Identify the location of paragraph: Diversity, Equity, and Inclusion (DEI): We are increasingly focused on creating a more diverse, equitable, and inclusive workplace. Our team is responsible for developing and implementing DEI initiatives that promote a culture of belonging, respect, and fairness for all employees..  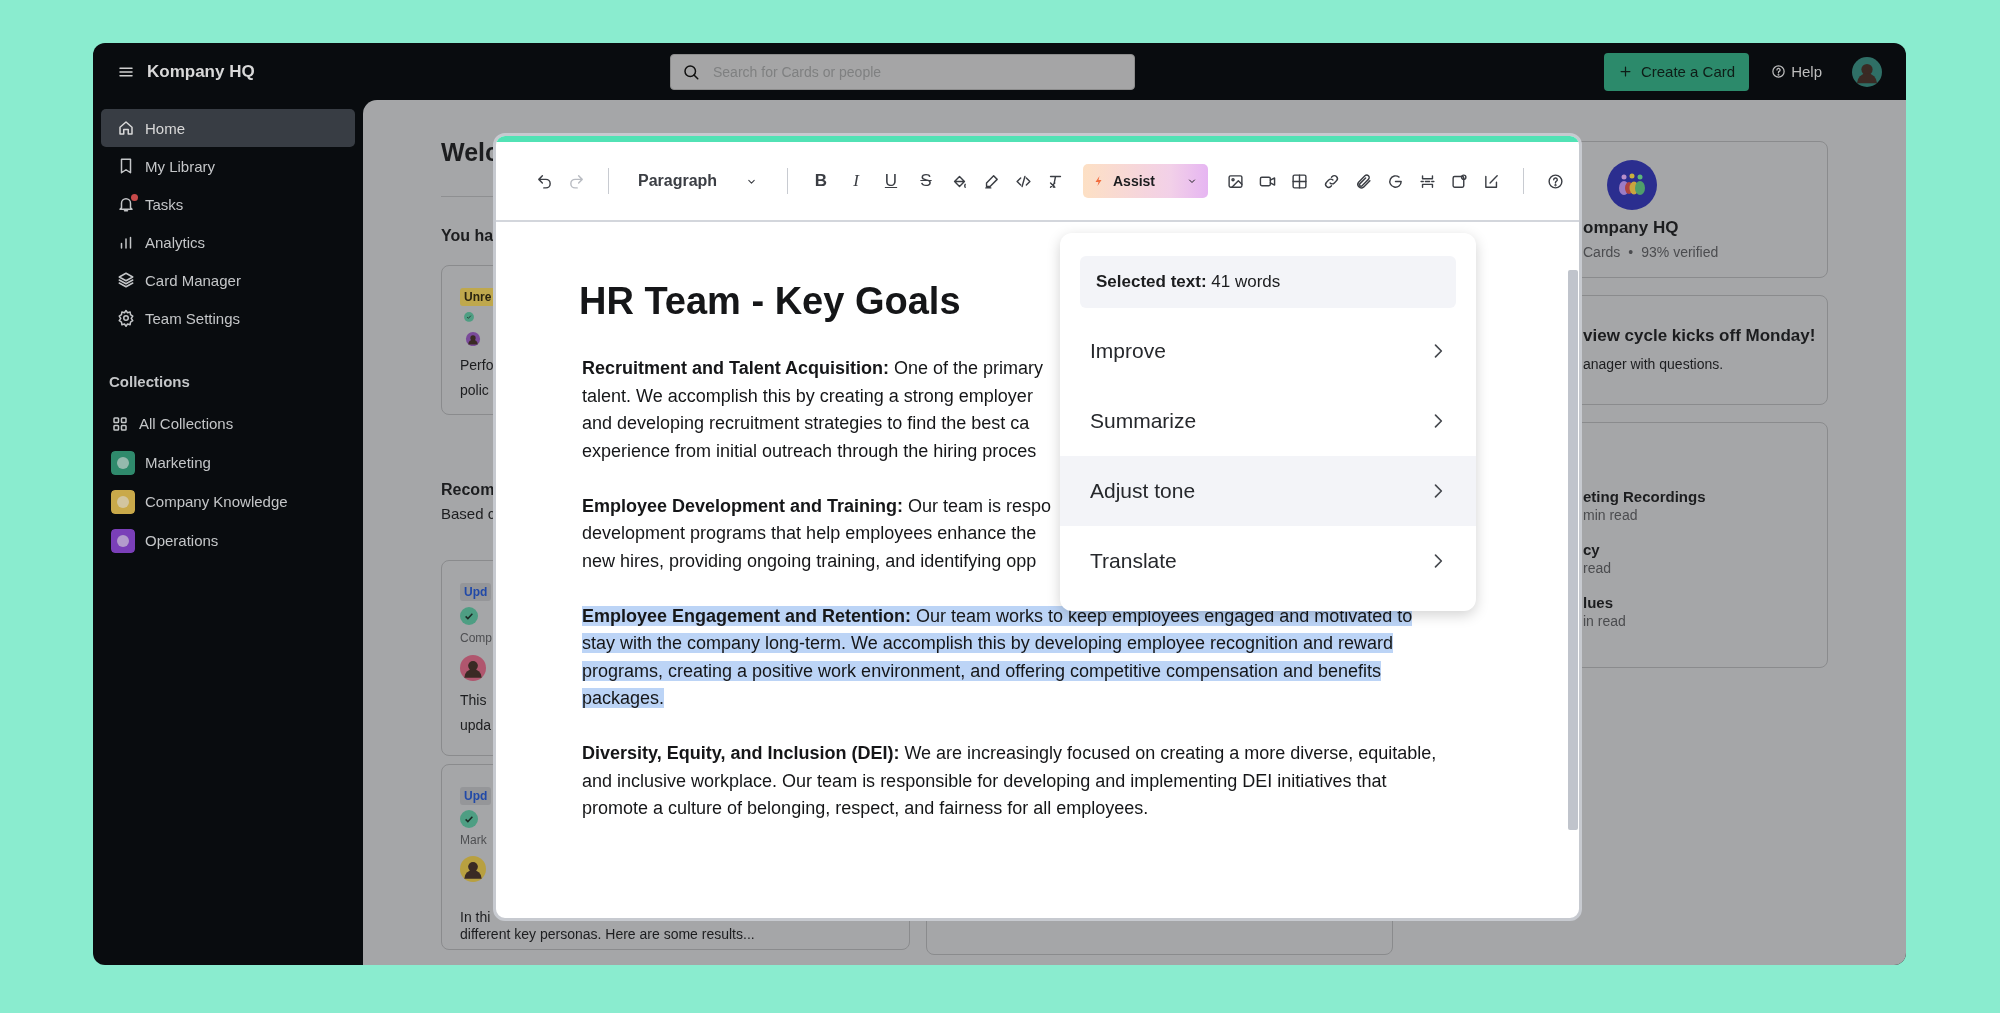
(1009, 781).